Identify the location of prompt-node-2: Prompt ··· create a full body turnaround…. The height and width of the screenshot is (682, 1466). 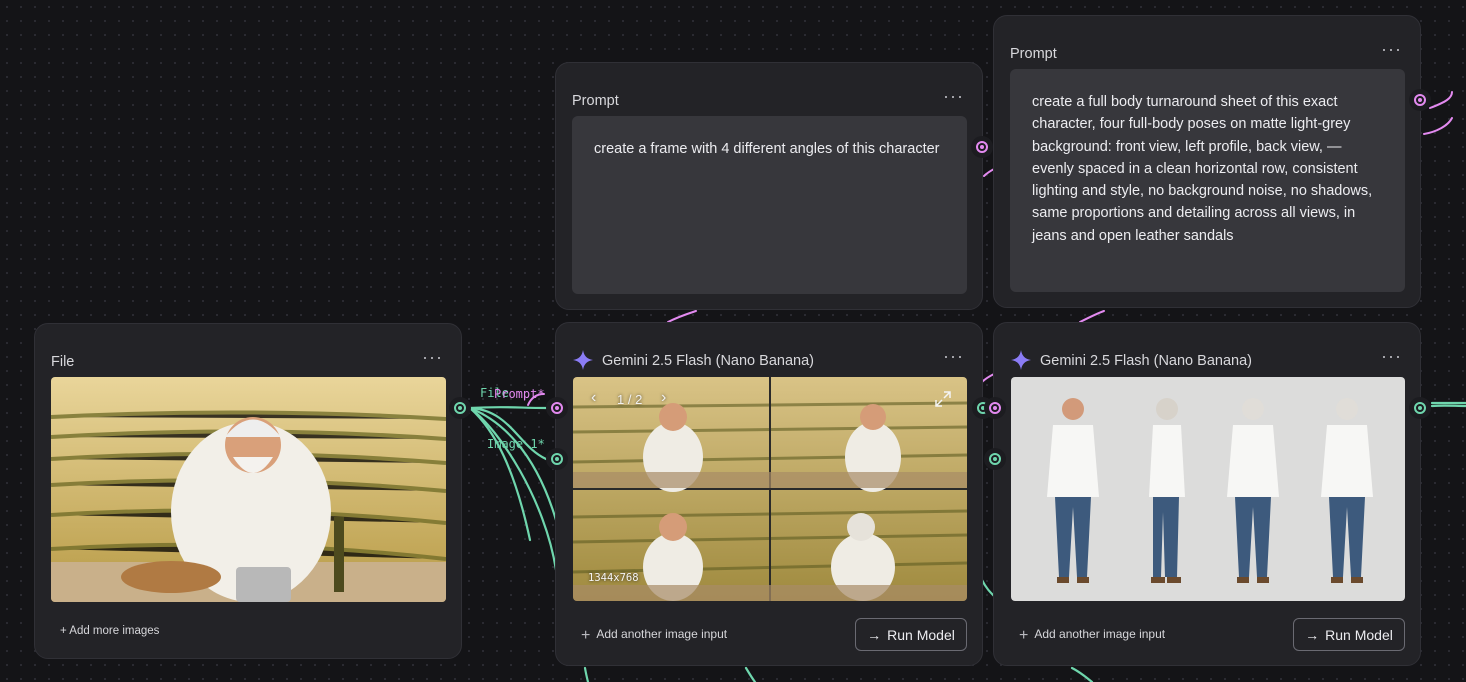
(1207, 161).